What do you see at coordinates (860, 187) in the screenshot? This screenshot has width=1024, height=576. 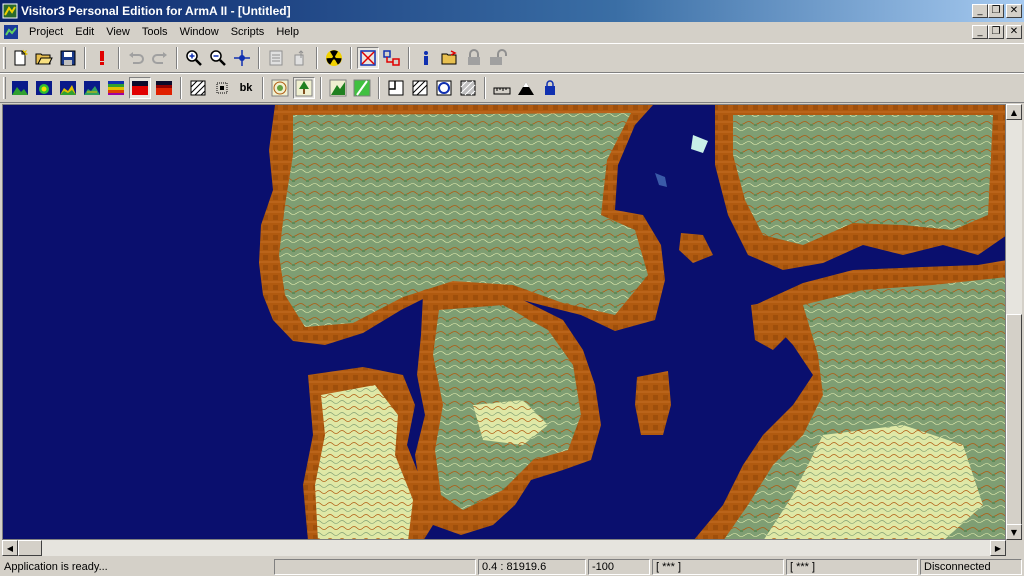 I see `landmass-northeast` at bounding box center [860, 187].